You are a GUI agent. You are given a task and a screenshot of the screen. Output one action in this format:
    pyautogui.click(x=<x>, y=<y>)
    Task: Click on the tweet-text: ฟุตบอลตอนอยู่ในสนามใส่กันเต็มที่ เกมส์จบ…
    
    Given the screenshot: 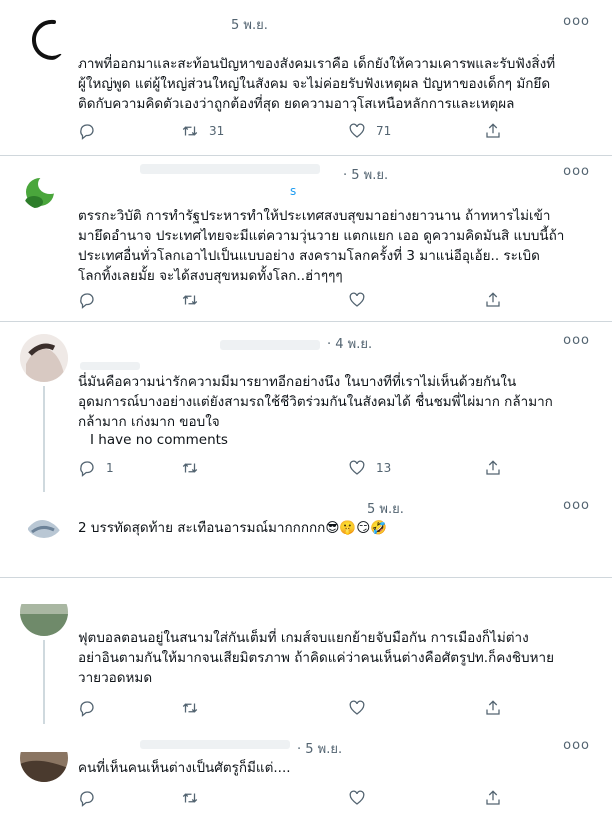 What is the action you would take?
    pyautogui.click(x=316, y=658)
    